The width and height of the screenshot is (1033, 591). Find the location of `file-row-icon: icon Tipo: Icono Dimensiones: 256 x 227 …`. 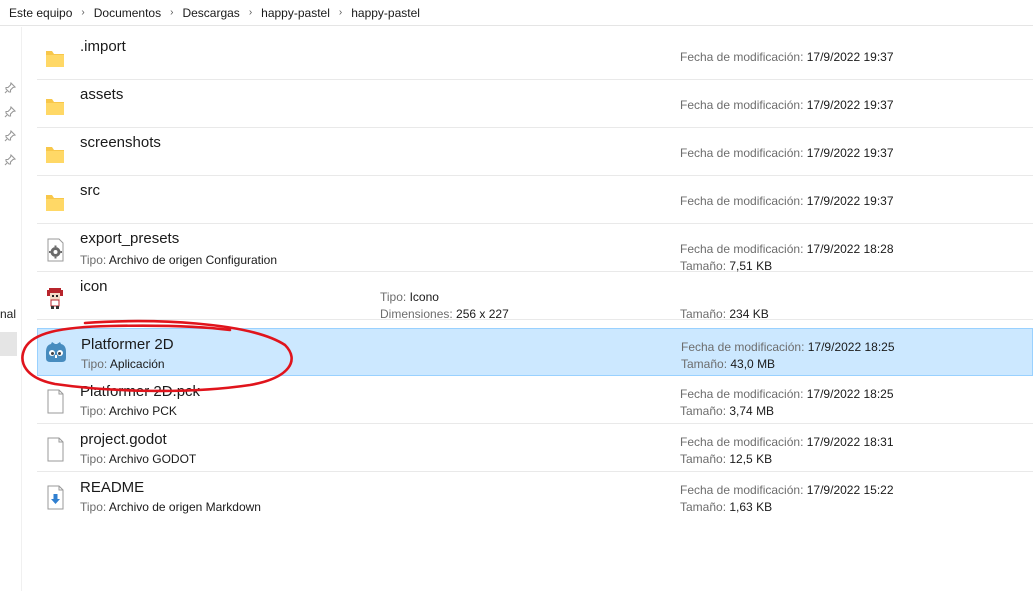

file-row-icon: icon Tipo: Icono Dimensiones: 256 x 227 … is located at coordinates (535, 297).